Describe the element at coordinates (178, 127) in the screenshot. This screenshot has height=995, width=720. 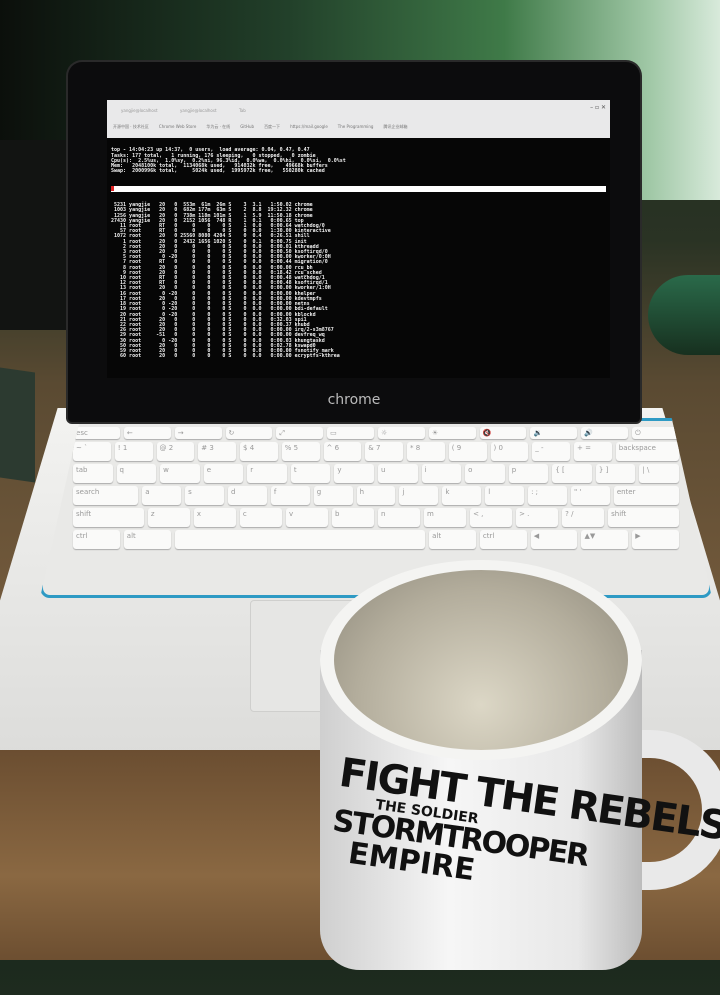
I see `bookmark-item: Chrome Web Store` at that location.